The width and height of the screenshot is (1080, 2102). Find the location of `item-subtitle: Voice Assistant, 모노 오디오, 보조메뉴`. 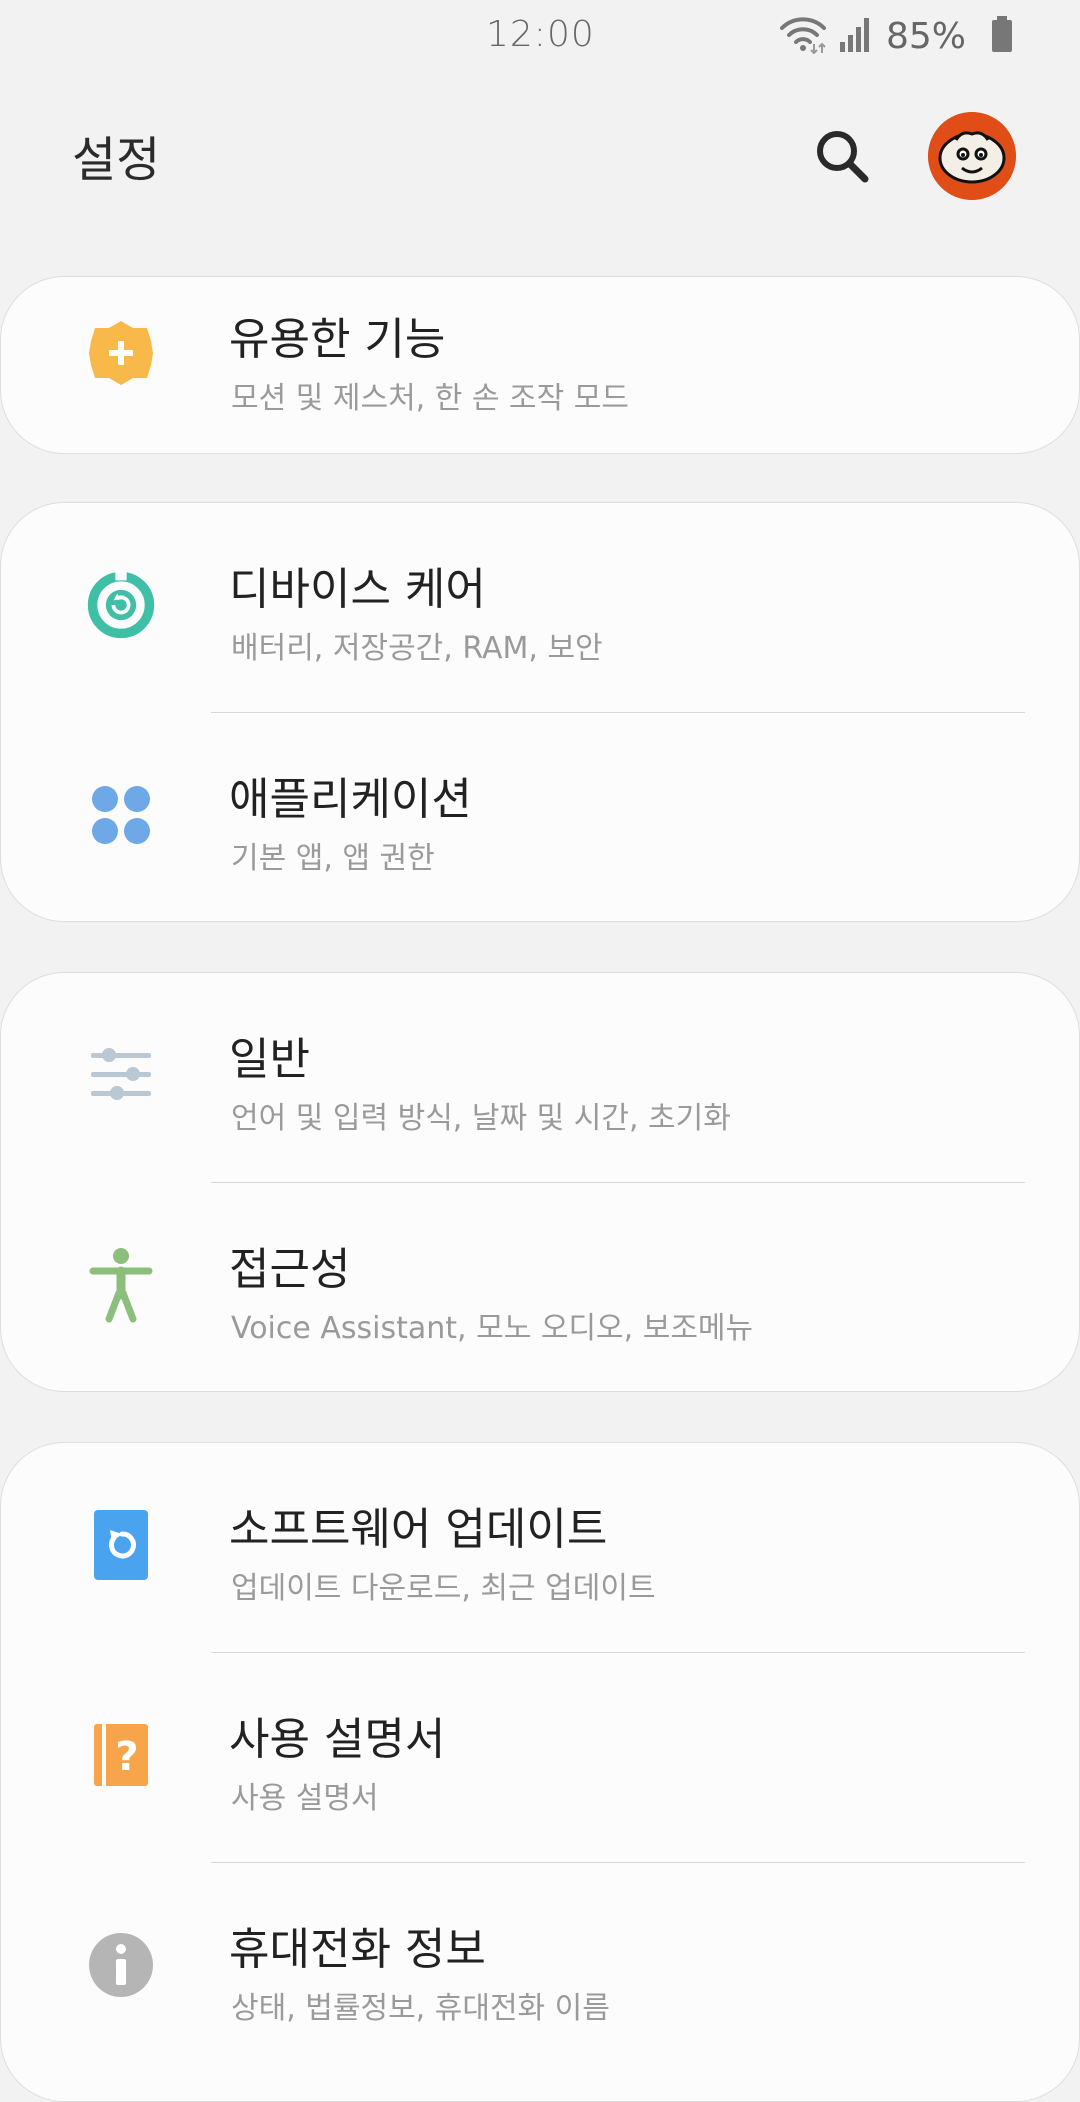

item-subtitle: Voice Assistant, 모노 오디오, 보조메뉴 is located at coordinates (492, 1328).